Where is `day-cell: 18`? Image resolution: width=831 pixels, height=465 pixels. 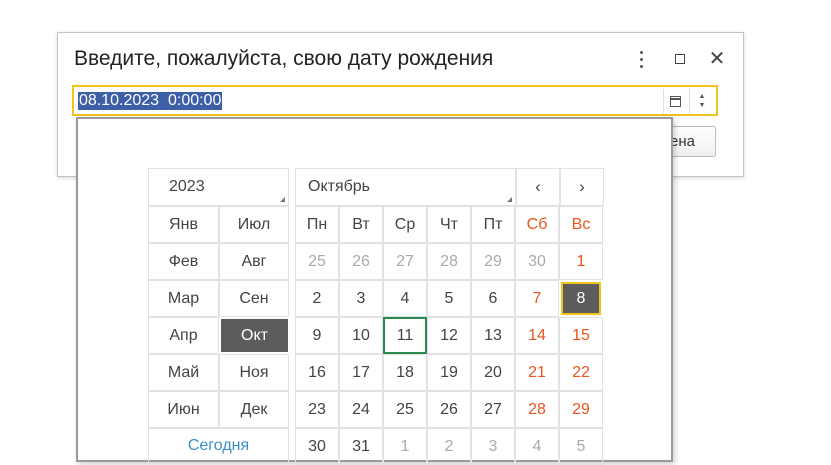 day-cell: 18 is located at coordinates (405, 372).